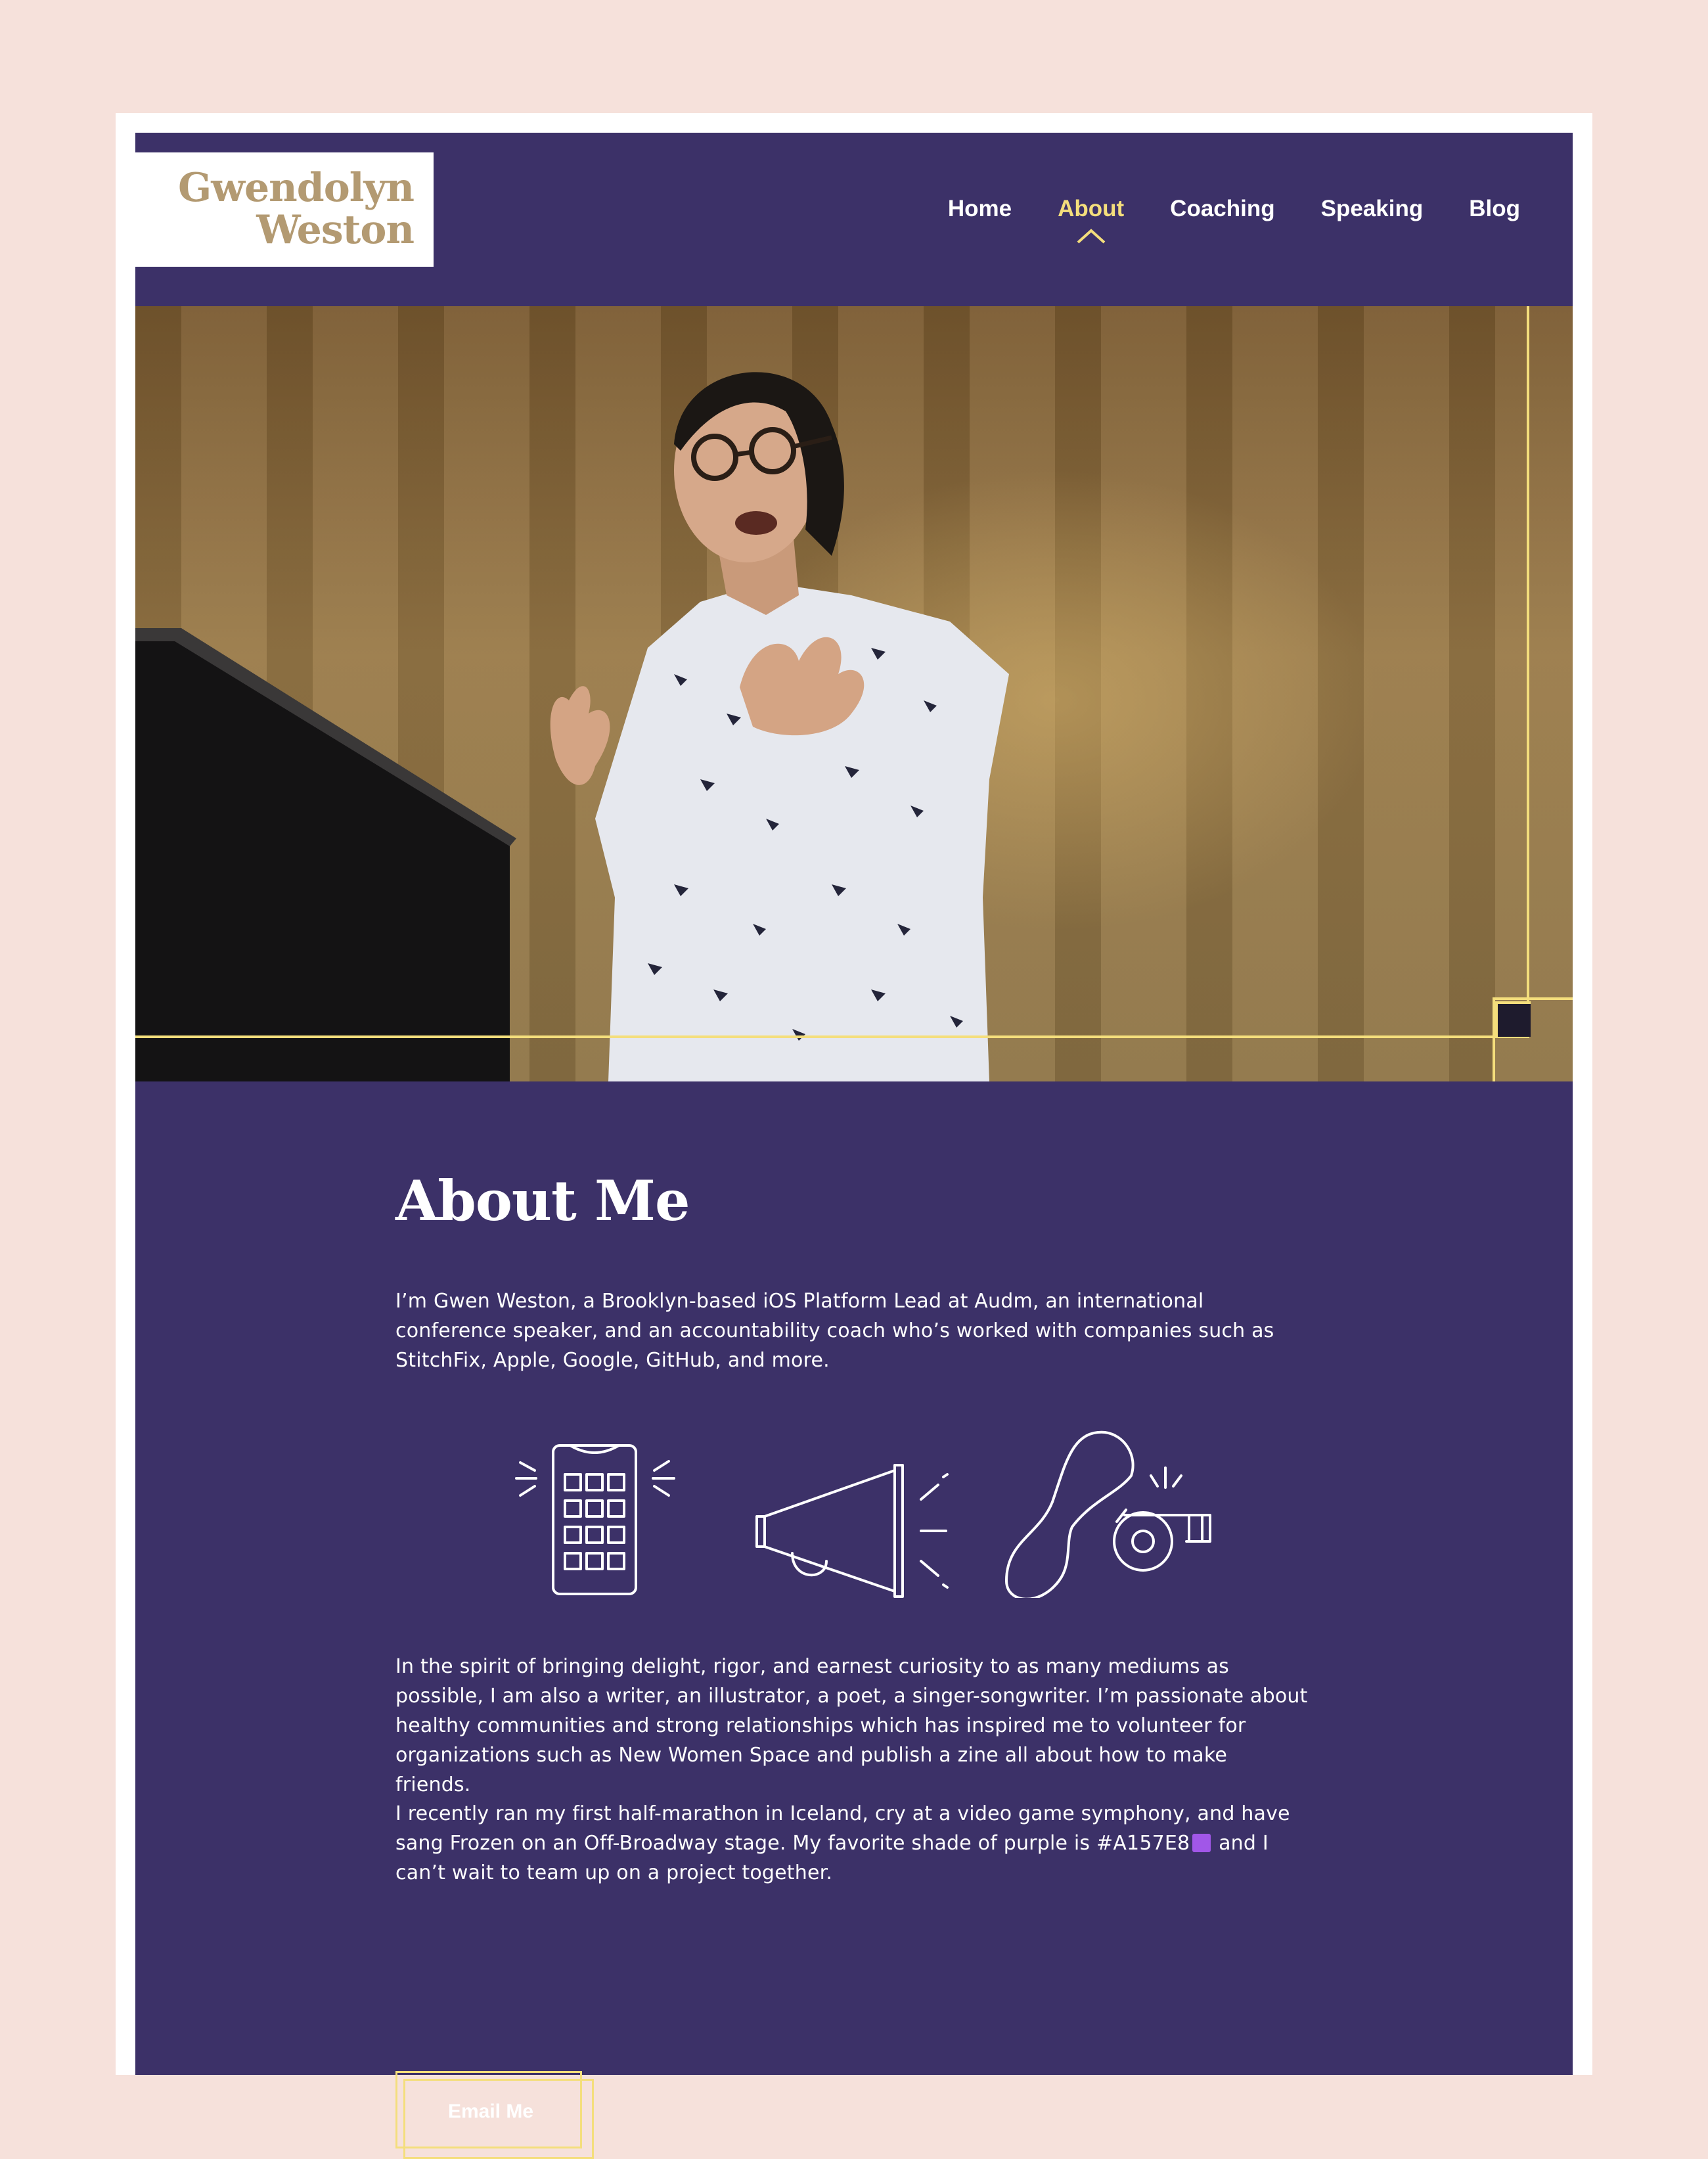  What do you see at coordinates (1201, 1843) in the screenshot?
I see `purple-color-swatch` at bounding box center [1201, 1843].